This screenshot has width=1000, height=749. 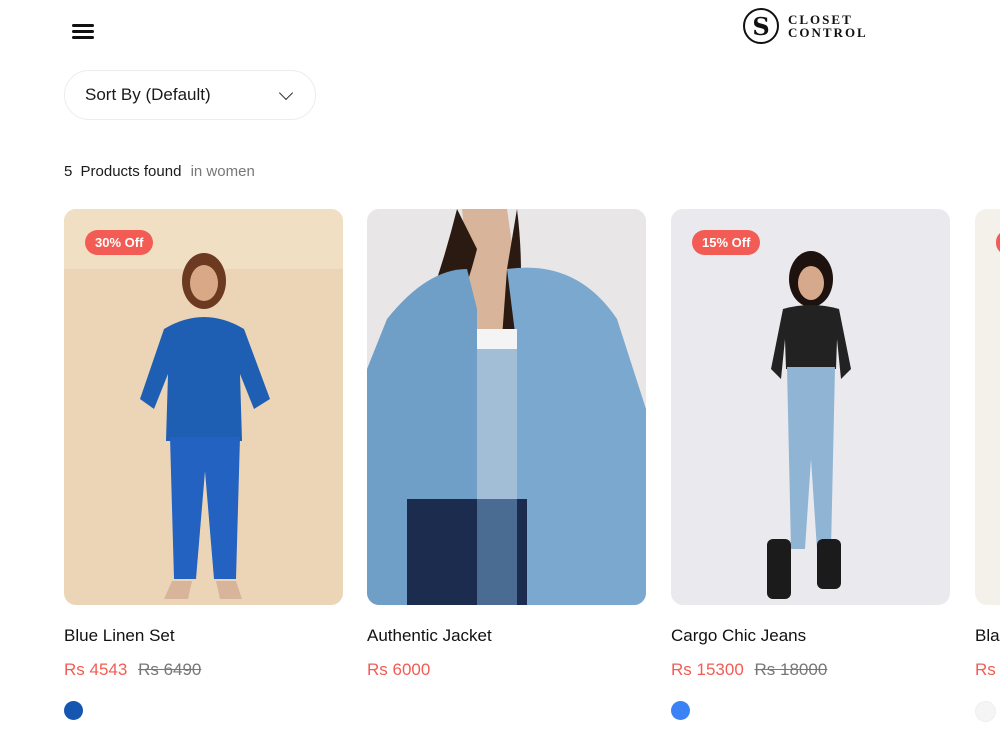 I want to click on sort-dropdown: Sort By (Default), so click(x=190, y=95).